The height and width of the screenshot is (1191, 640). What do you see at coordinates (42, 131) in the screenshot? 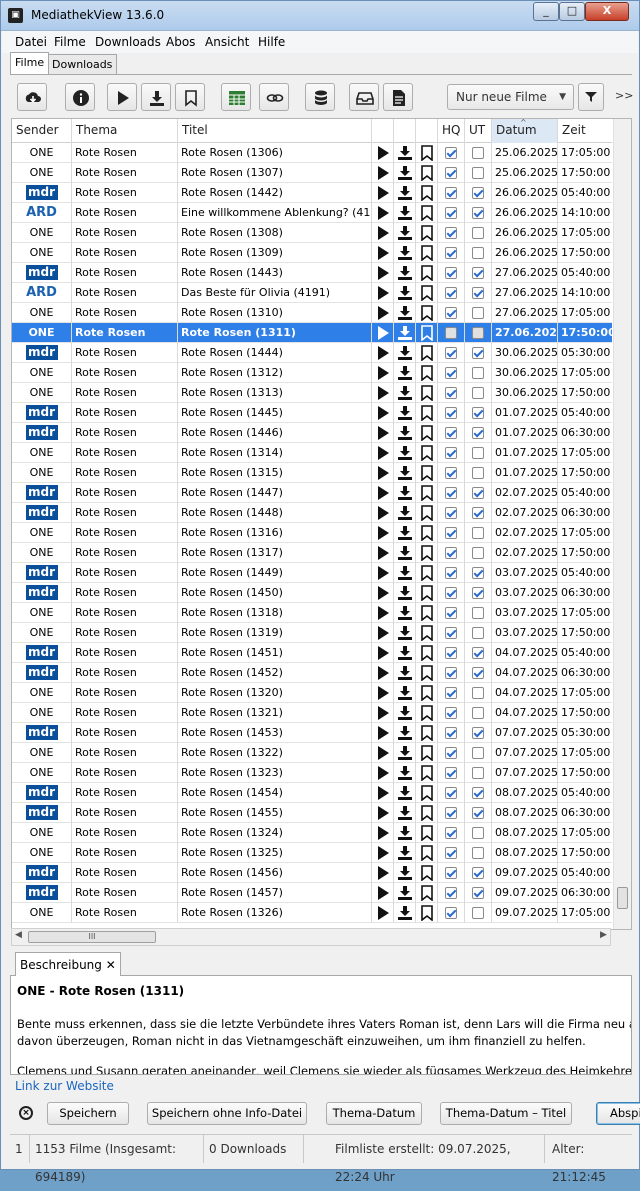
I see `column-header-sender: Sender` at bounding box center [42, 131].